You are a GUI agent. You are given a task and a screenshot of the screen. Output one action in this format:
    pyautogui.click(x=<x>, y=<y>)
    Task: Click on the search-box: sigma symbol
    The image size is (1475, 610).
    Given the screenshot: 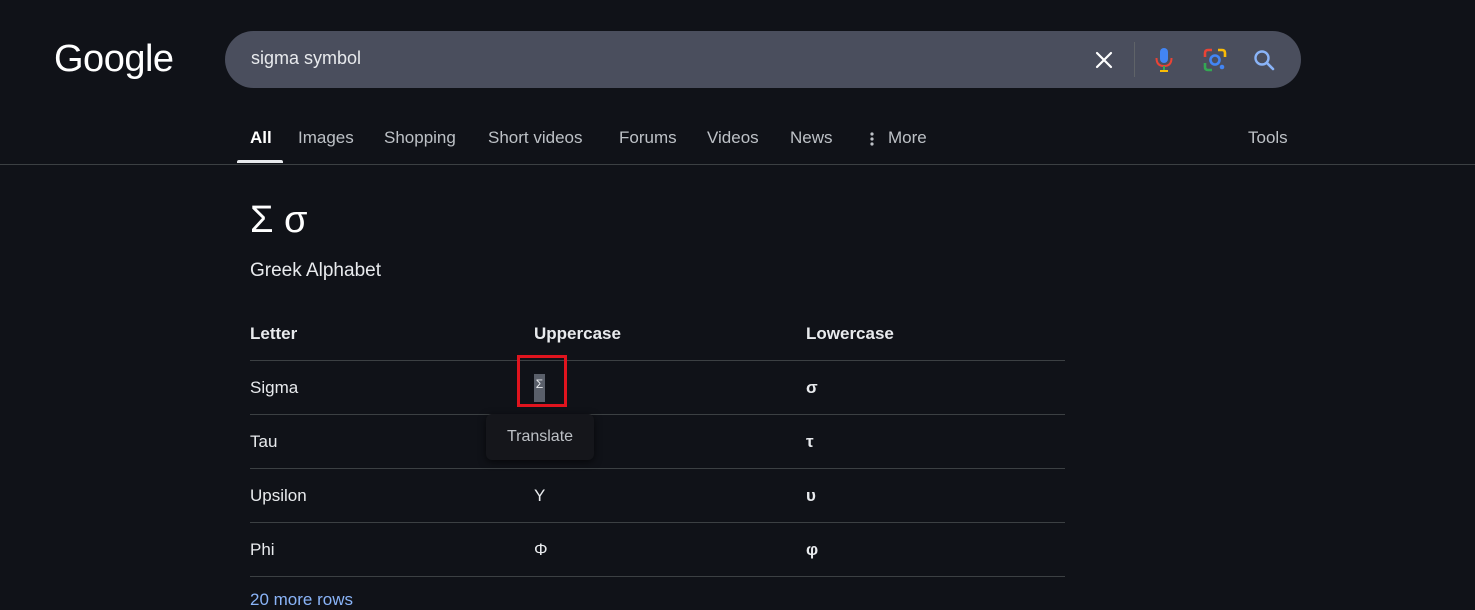 What is the action you would take?
    pyautogui.click(x=763, y=59)
    